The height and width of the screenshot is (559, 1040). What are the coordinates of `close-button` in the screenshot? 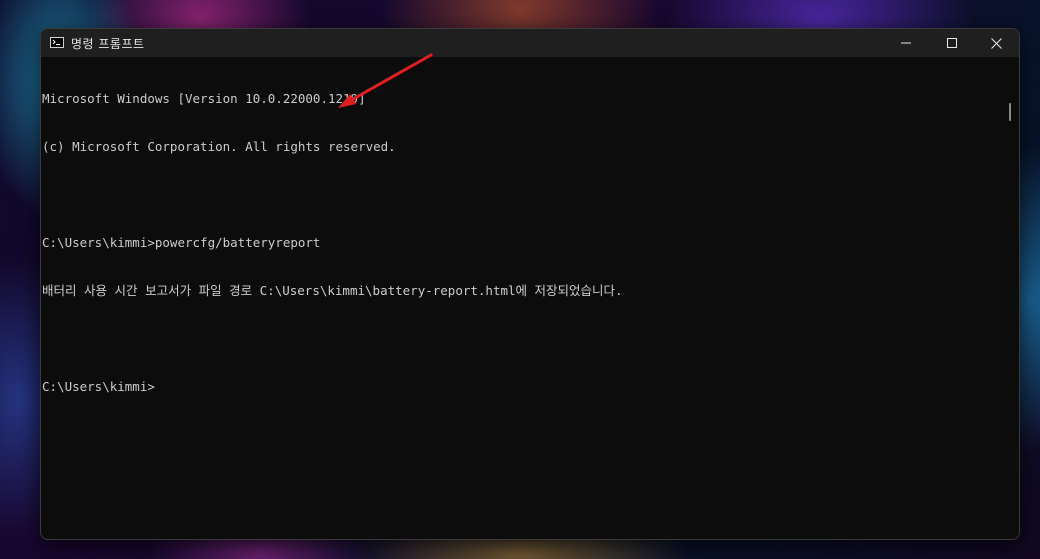 It's located at (996, 43).